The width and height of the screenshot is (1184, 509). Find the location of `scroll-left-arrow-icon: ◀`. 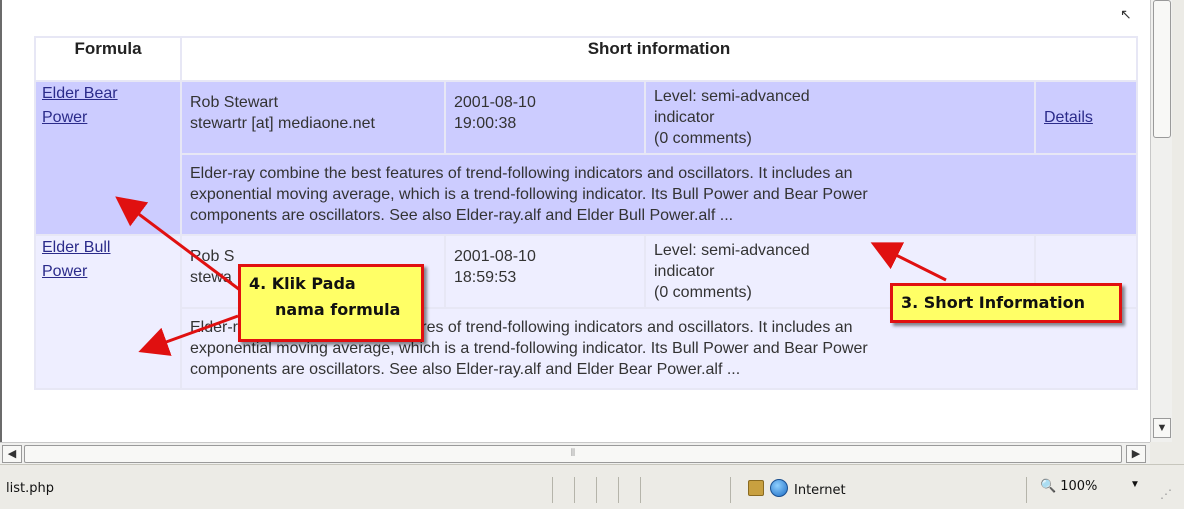

scroll-left-arrow-icon: ◀ is located at coordinates (12, 454).